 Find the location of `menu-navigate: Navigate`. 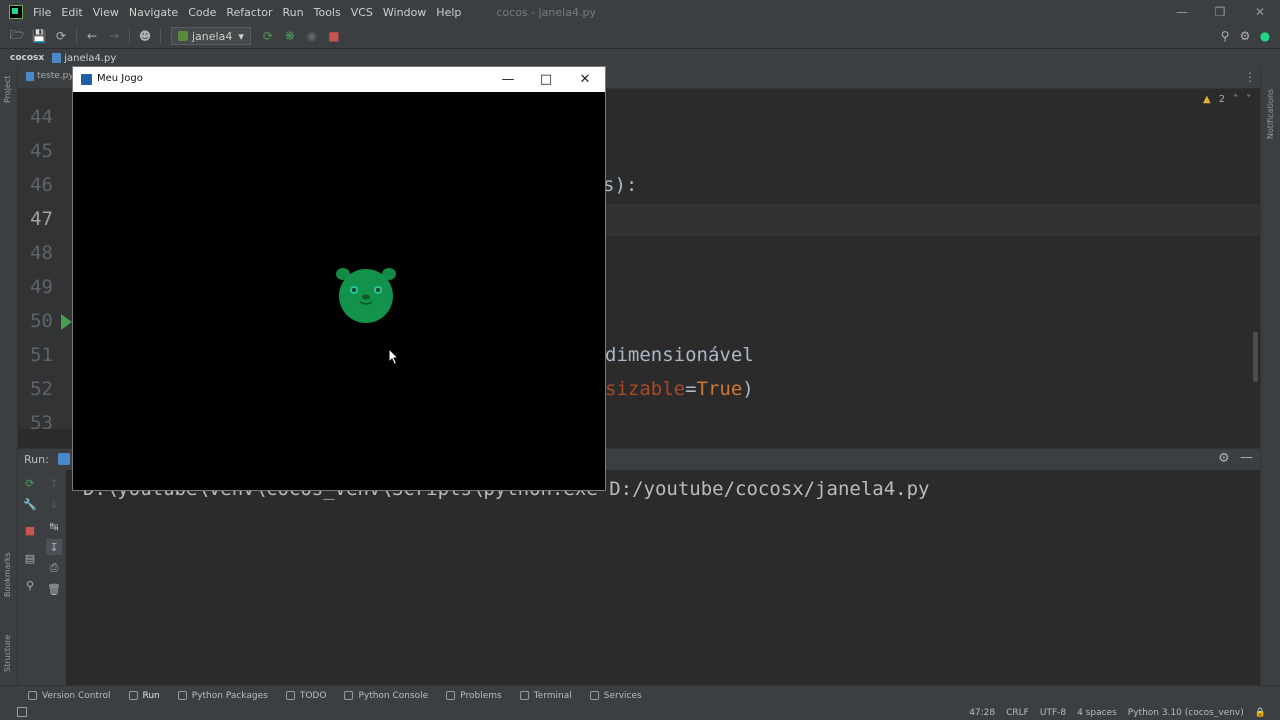

menu-navigate: Navigate is located at coordinates (153, 12).